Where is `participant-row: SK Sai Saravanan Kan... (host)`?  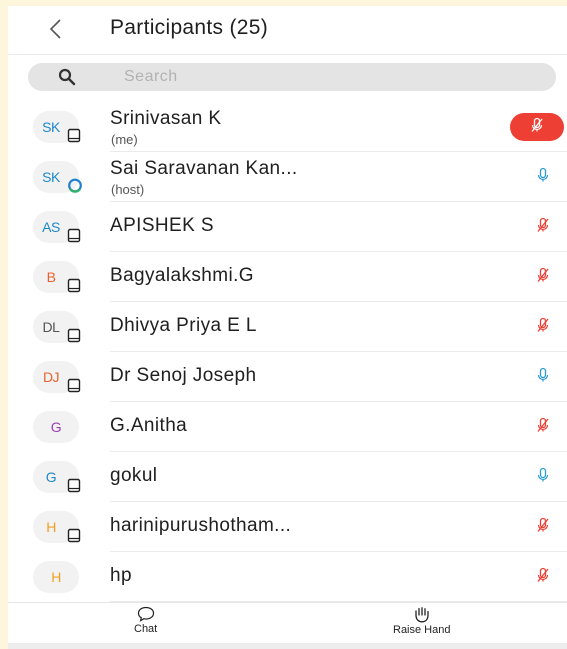
participant-row: SK Sai Saravanan Kan... (host) is located at coordinates (287, 177).